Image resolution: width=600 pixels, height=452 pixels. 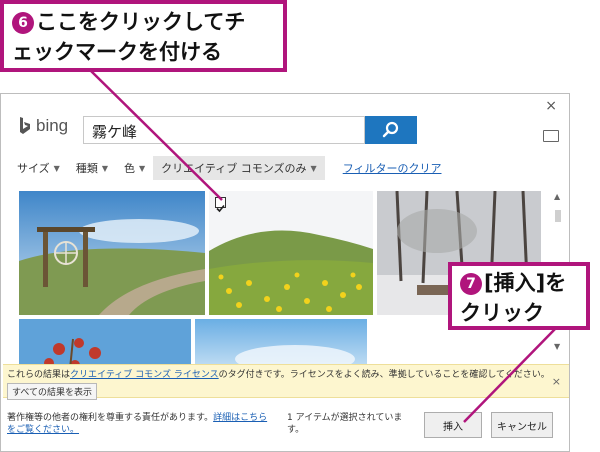 What do you see at coordinates (23, 23) in the screenshot?
I see `step-number-badge: 6` at bounding box center [23, 23].